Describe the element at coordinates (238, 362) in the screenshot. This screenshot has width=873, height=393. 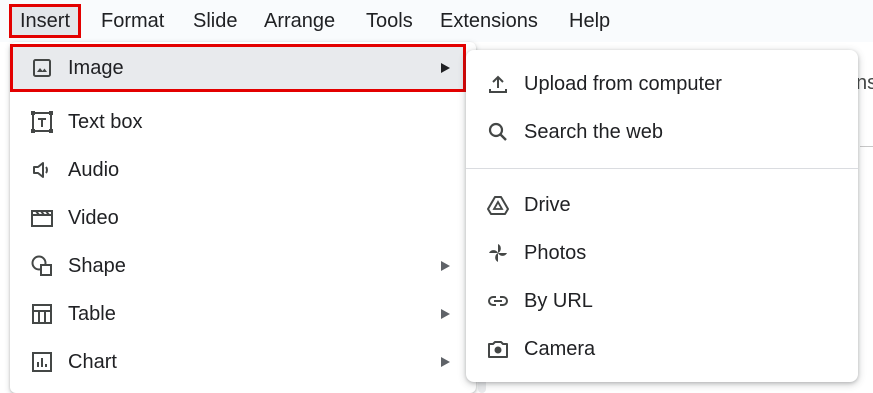
I see `menu-item-chart: Chart` at that location.